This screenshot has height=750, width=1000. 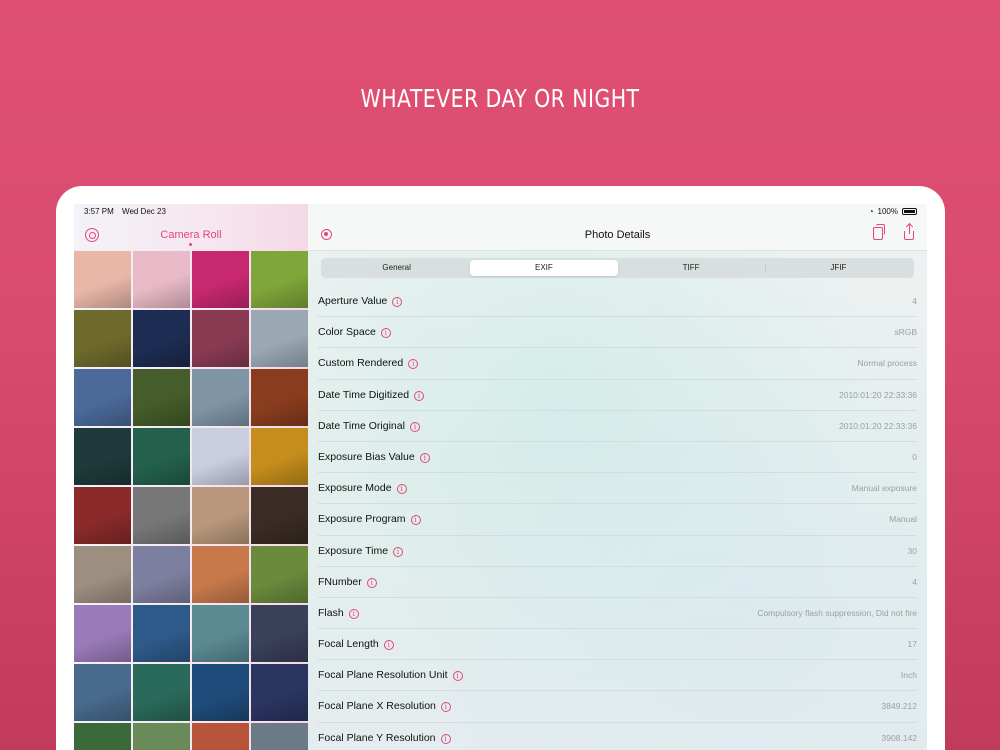 I want to click on exif-row: Color Space i sRGB, so click(x=617, y=333).